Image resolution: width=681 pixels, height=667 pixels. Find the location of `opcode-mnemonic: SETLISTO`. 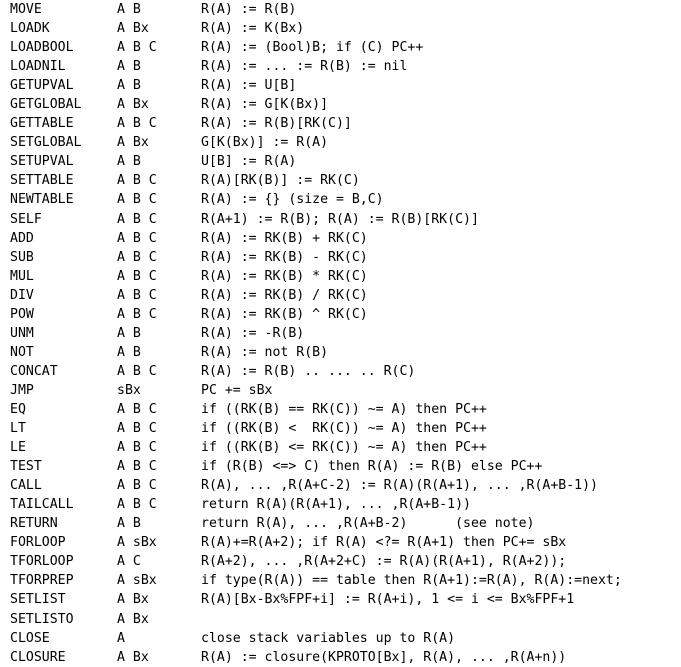

opcode-mnemonic: SETLISTO is located at coordinates (42, 619).